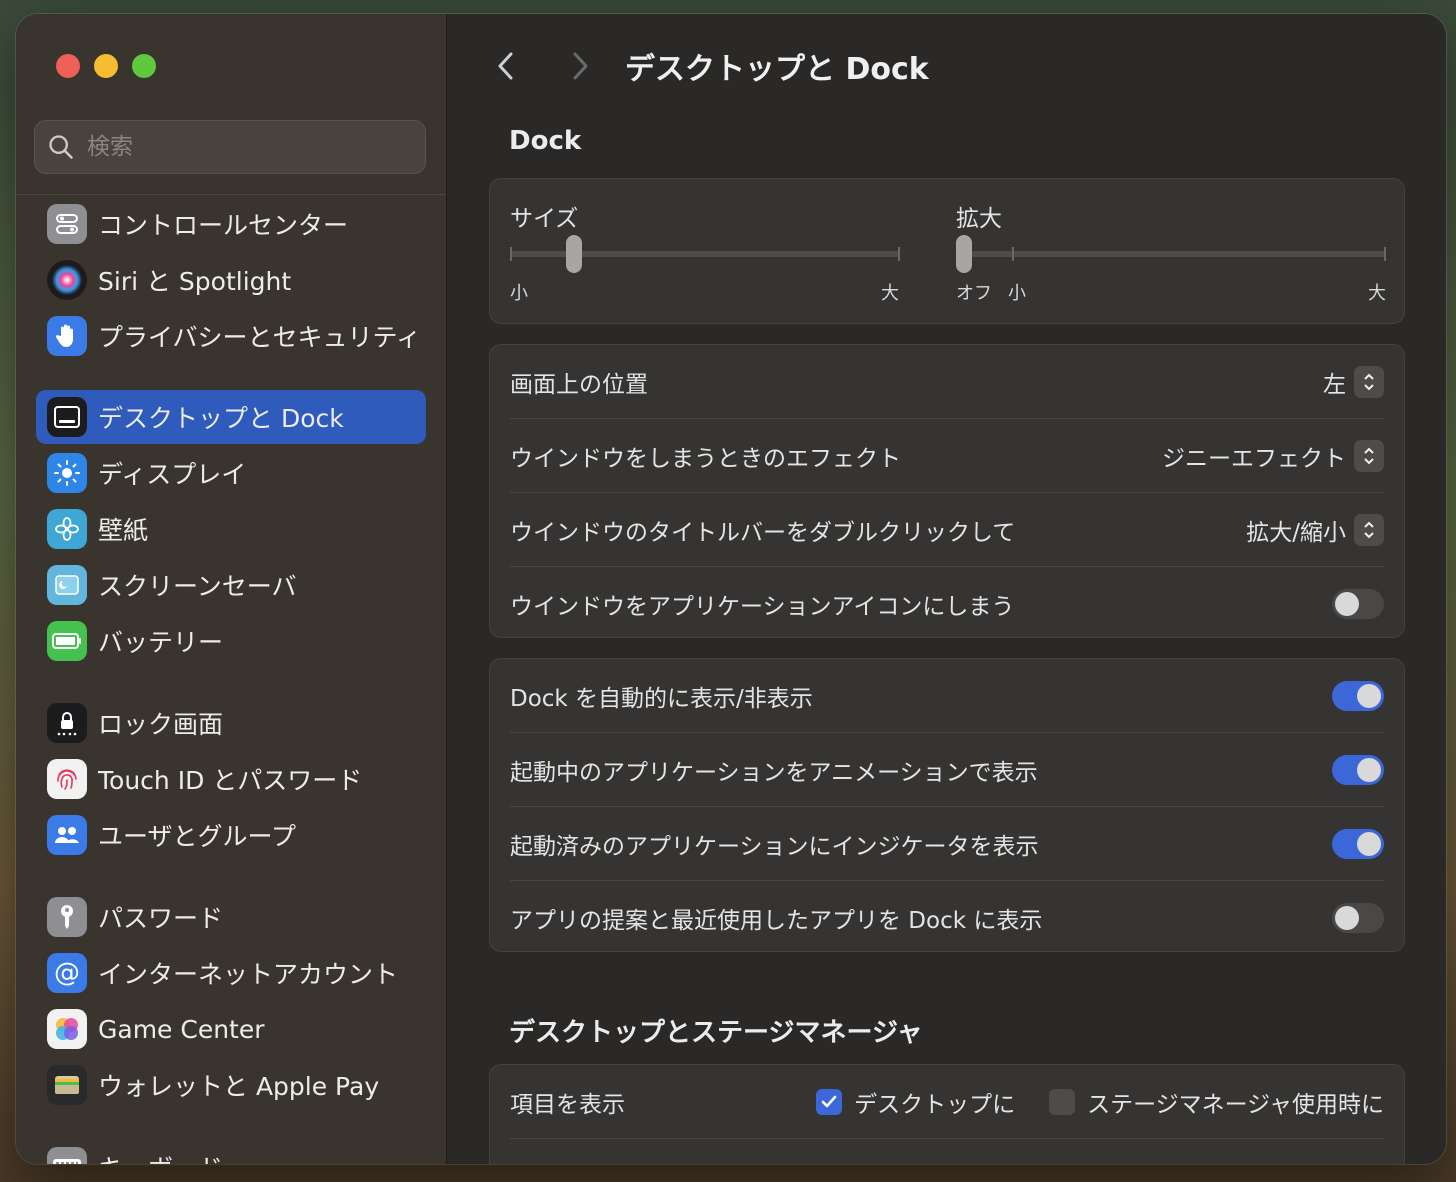 The image size is (1456, 1182). What do you see at coordinates (67, 473) in the screenshot?
I see `sun-icon` at bounding box center [67, 473].